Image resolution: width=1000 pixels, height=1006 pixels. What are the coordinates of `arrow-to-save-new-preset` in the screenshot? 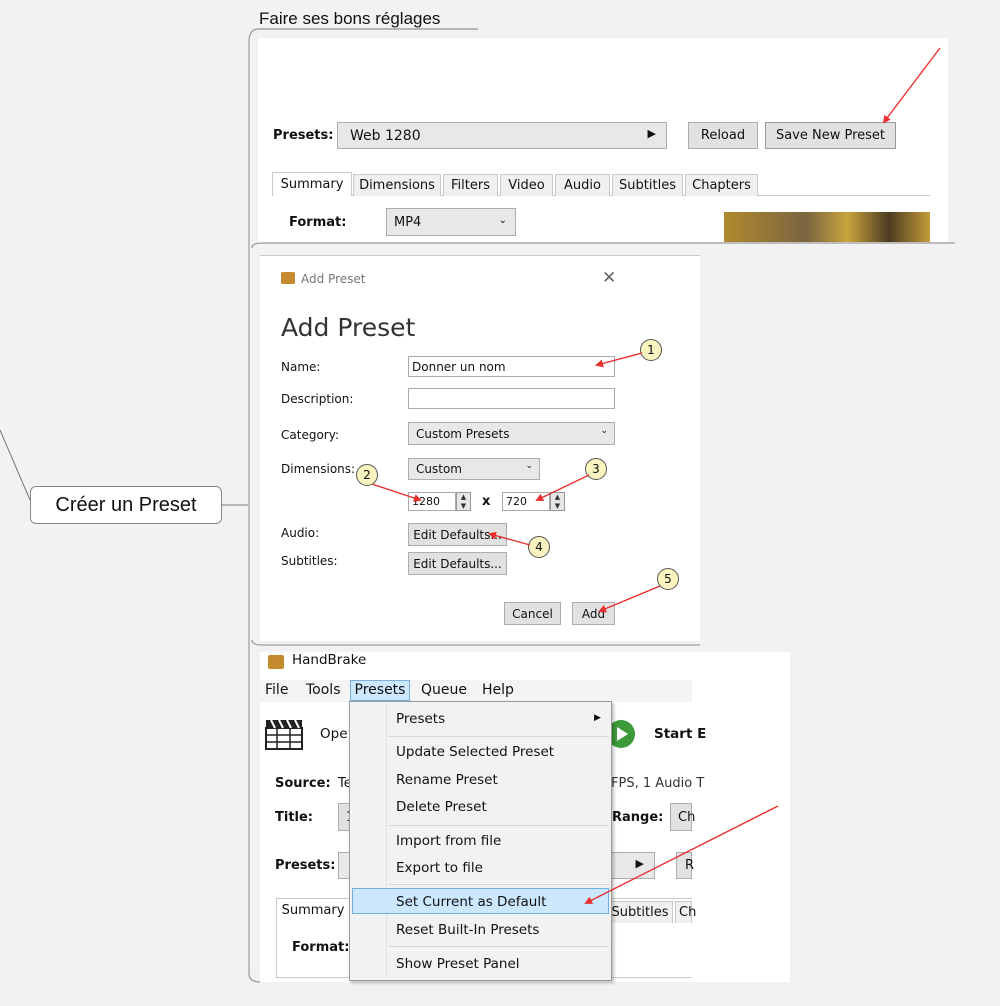 It's located at (911, 85).